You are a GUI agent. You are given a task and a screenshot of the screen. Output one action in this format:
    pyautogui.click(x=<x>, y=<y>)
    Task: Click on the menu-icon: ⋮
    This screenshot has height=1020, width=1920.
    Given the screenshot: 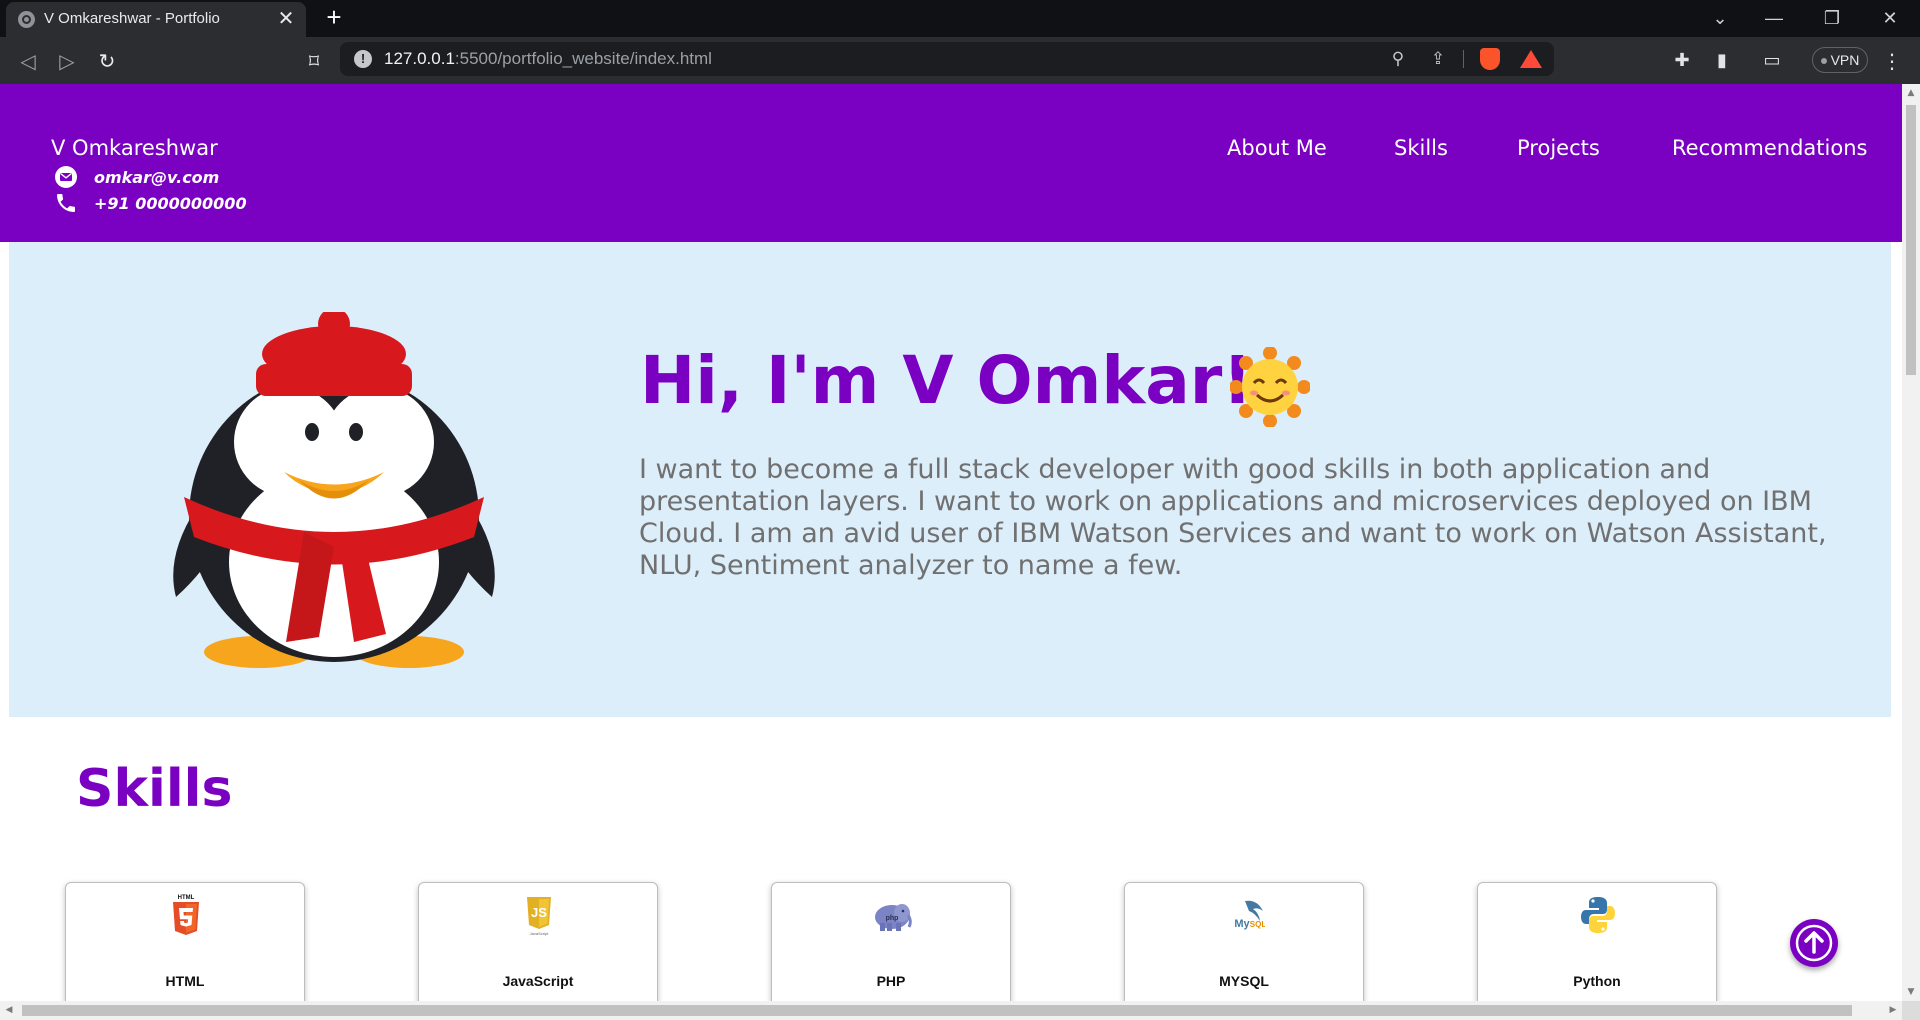 What is the action you would take?
    pyautogui.click(x=1892, y=61)
    